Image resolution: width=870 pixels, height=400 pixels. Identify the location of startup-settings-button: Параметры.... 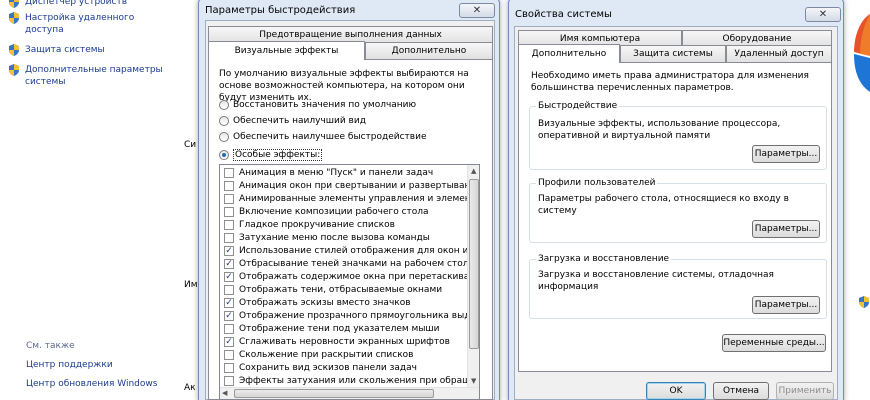
(786, 305).